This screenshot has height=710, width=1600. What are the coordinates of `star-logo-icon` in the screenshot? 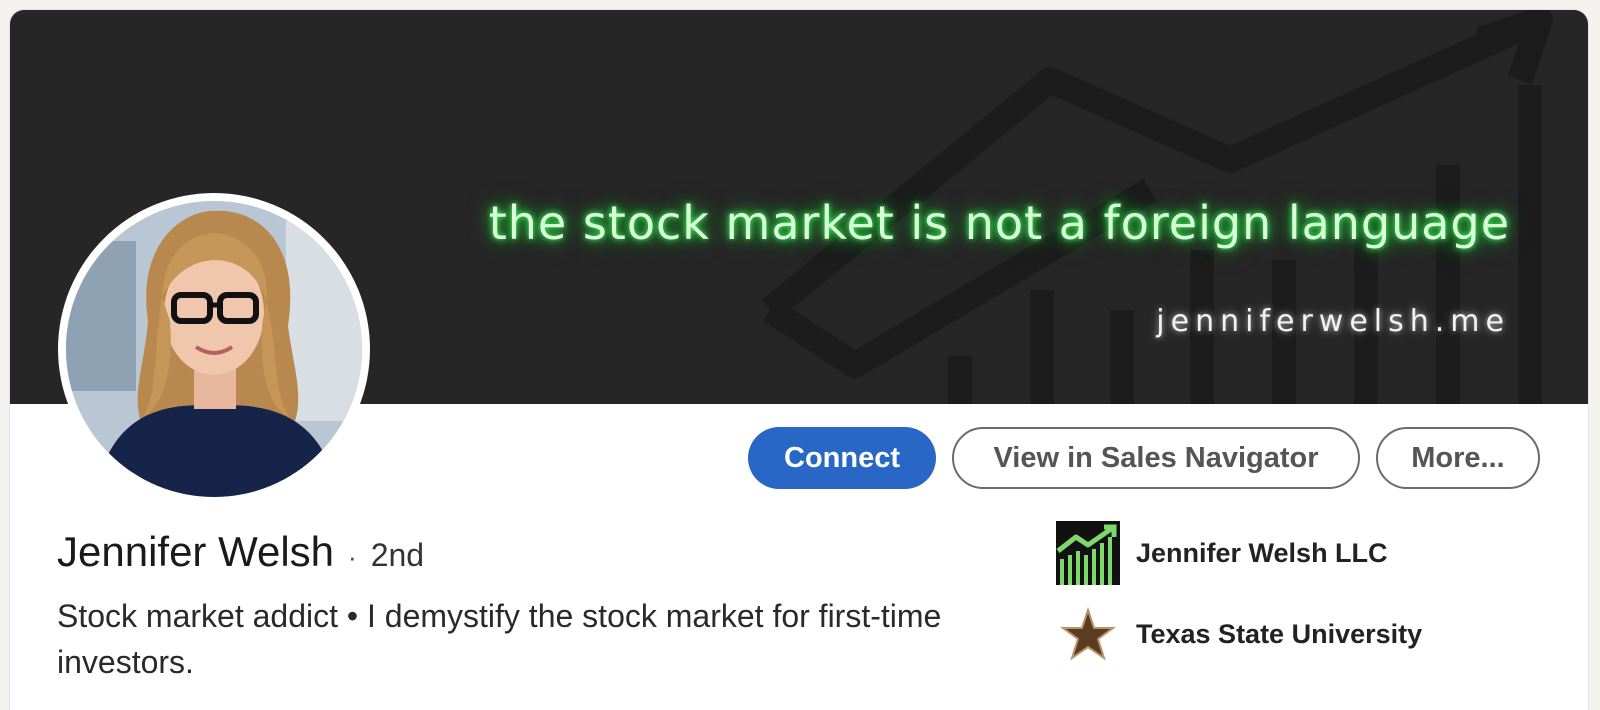 It's located at (1088, 634).